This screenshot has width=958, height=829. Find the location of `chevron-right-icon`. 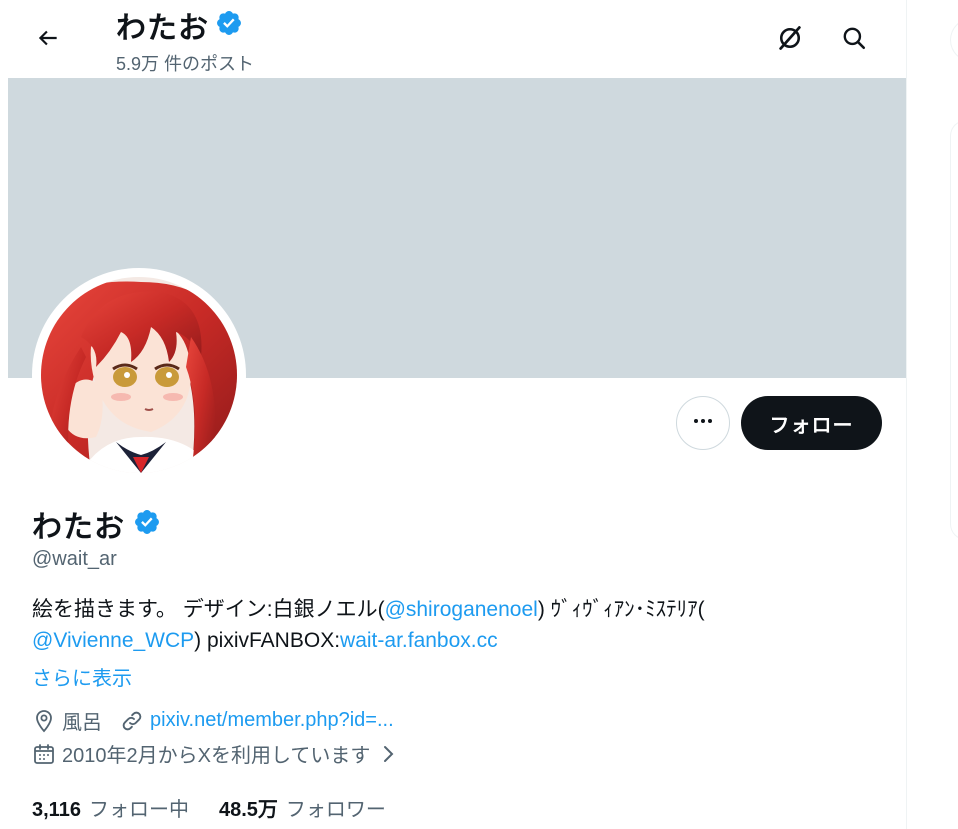

chevron-right-icon is located at coordinates (388, 754).